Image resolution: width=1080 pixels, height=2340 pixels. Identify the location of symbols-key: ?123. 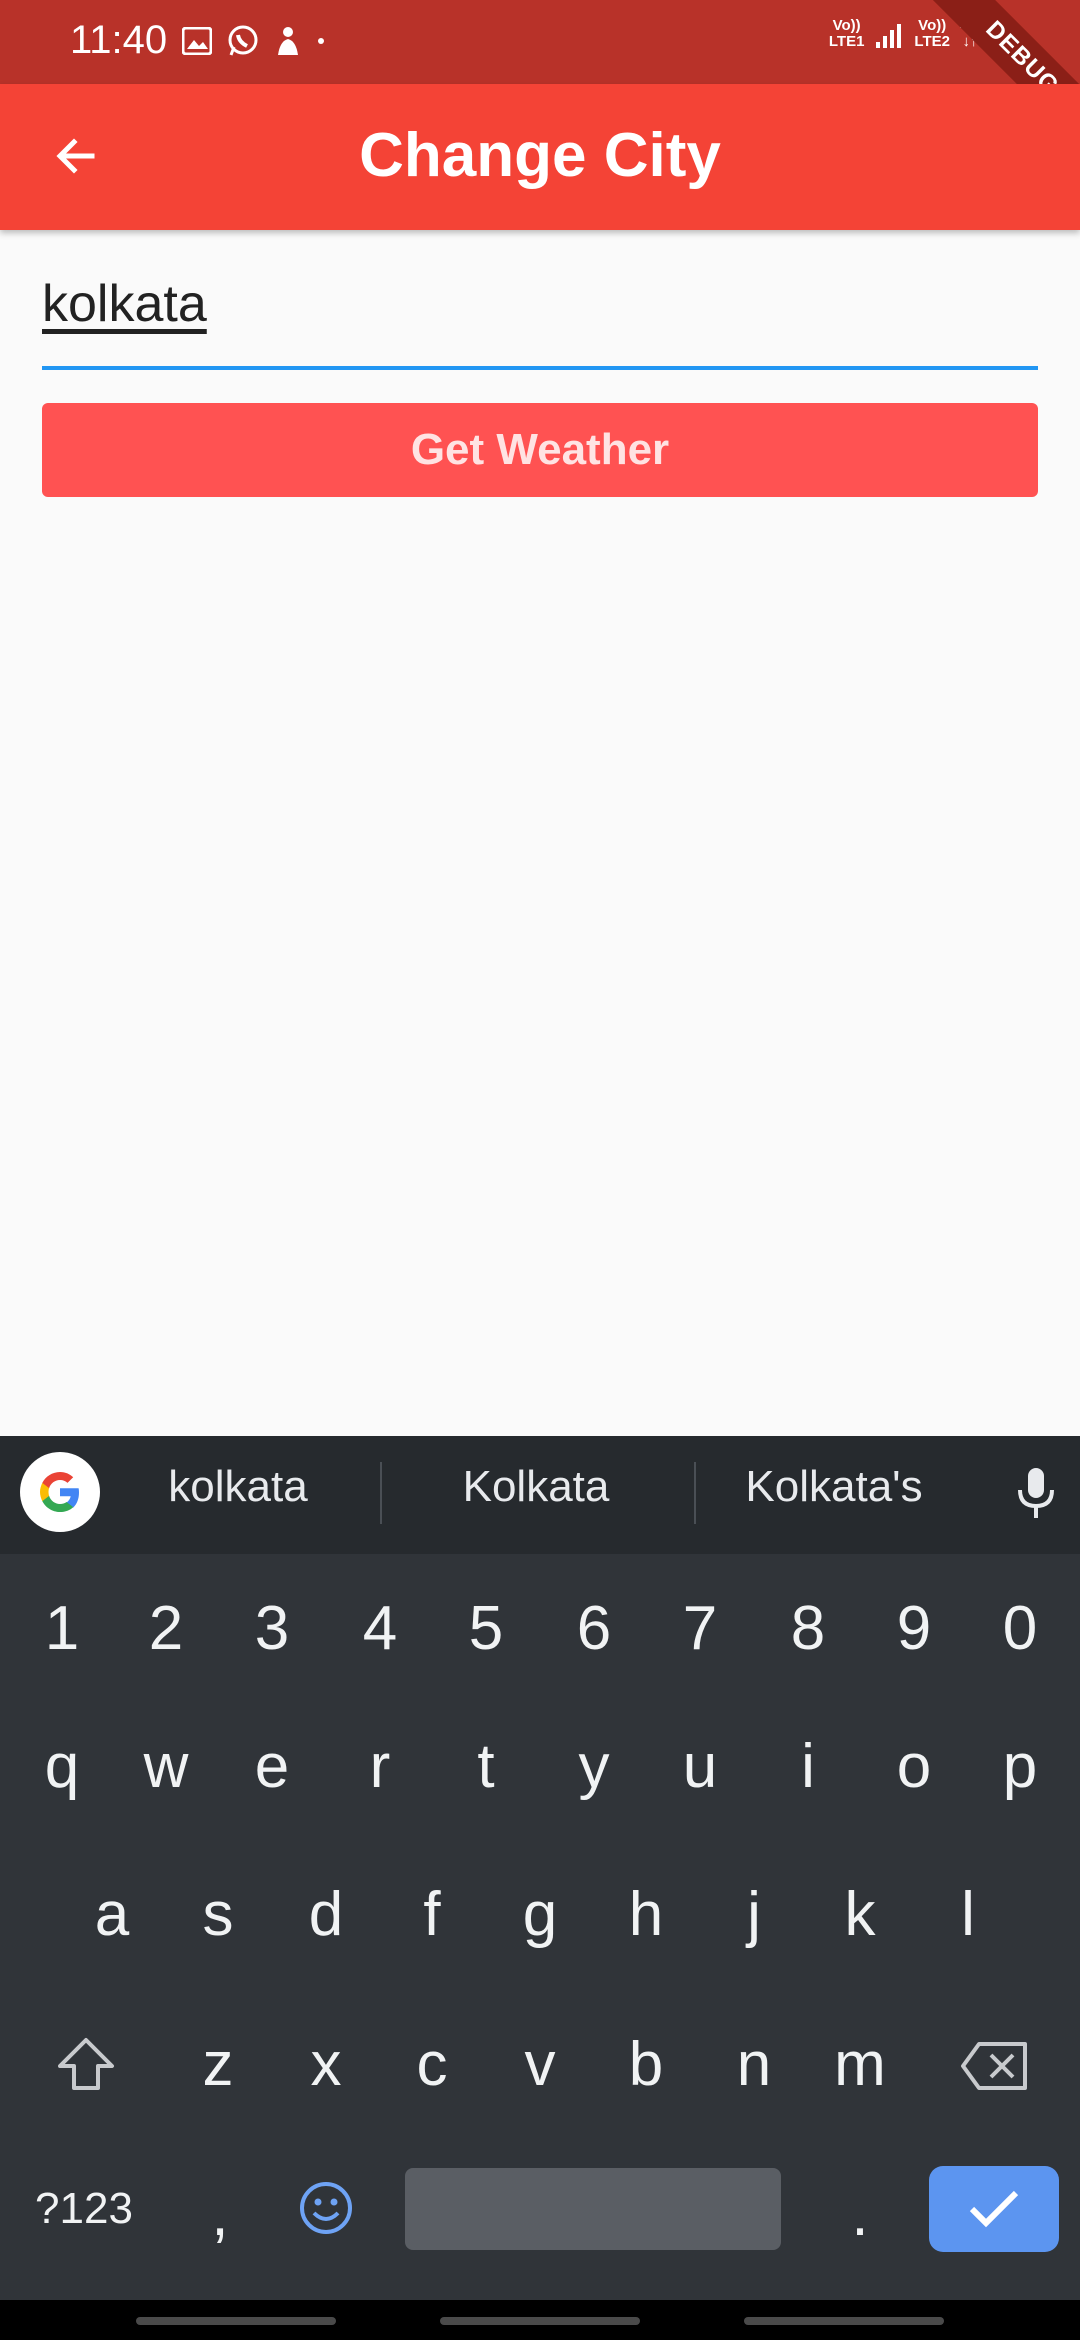
(84, 2209).